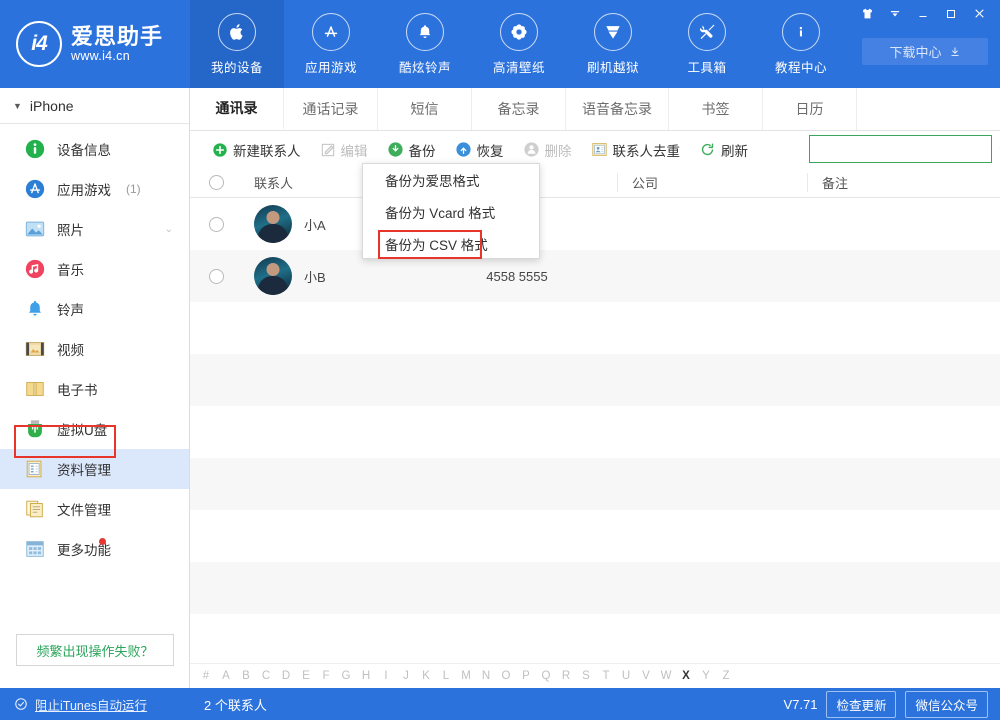 The height and width of the screenshot is (720, 1000). What do you see at coordinates (94, 349) in the screenshot?
I see `sidebar-item-videos: 视频` at bounding box center [94, 349].